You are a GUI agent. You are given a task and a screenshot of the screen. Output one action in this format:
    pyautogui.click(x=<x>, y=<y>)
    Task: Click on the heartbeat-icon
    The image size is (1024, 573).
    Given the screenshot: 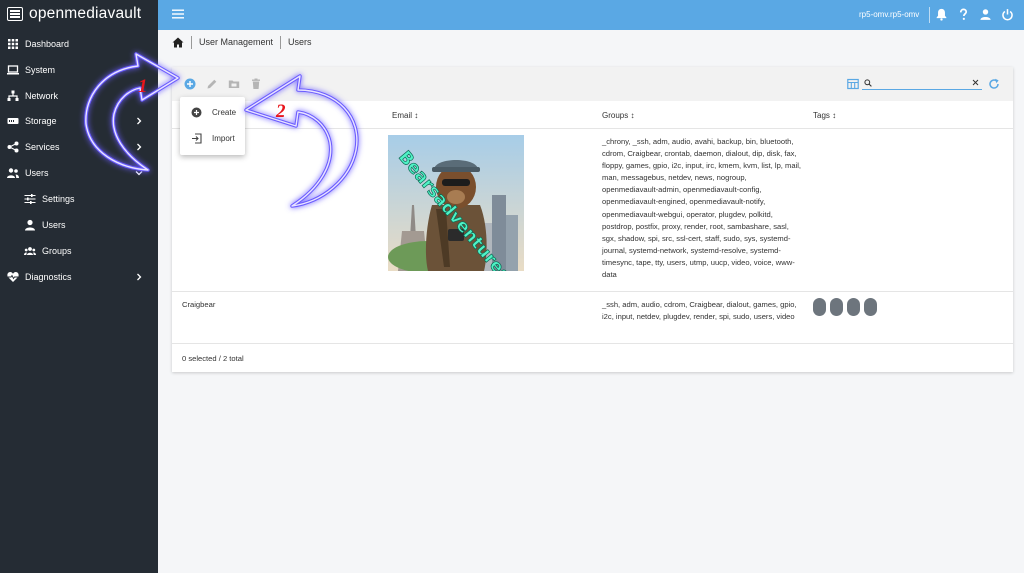 What is the action you would take?
    pyautogui.click(x=13, y=277)
    